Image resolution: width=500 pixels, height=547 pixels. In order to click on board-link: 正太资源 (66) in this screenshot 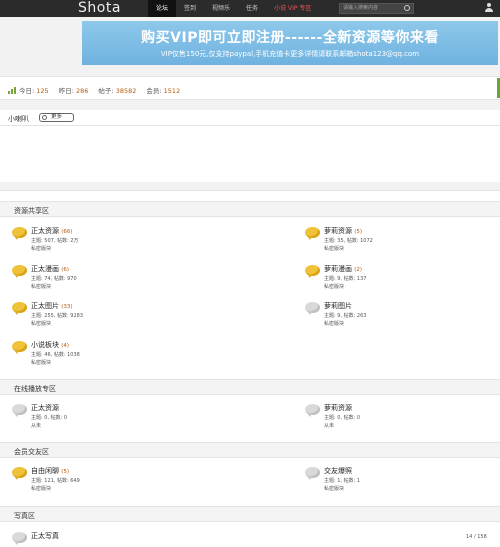, I will do `click(52, 231)`.